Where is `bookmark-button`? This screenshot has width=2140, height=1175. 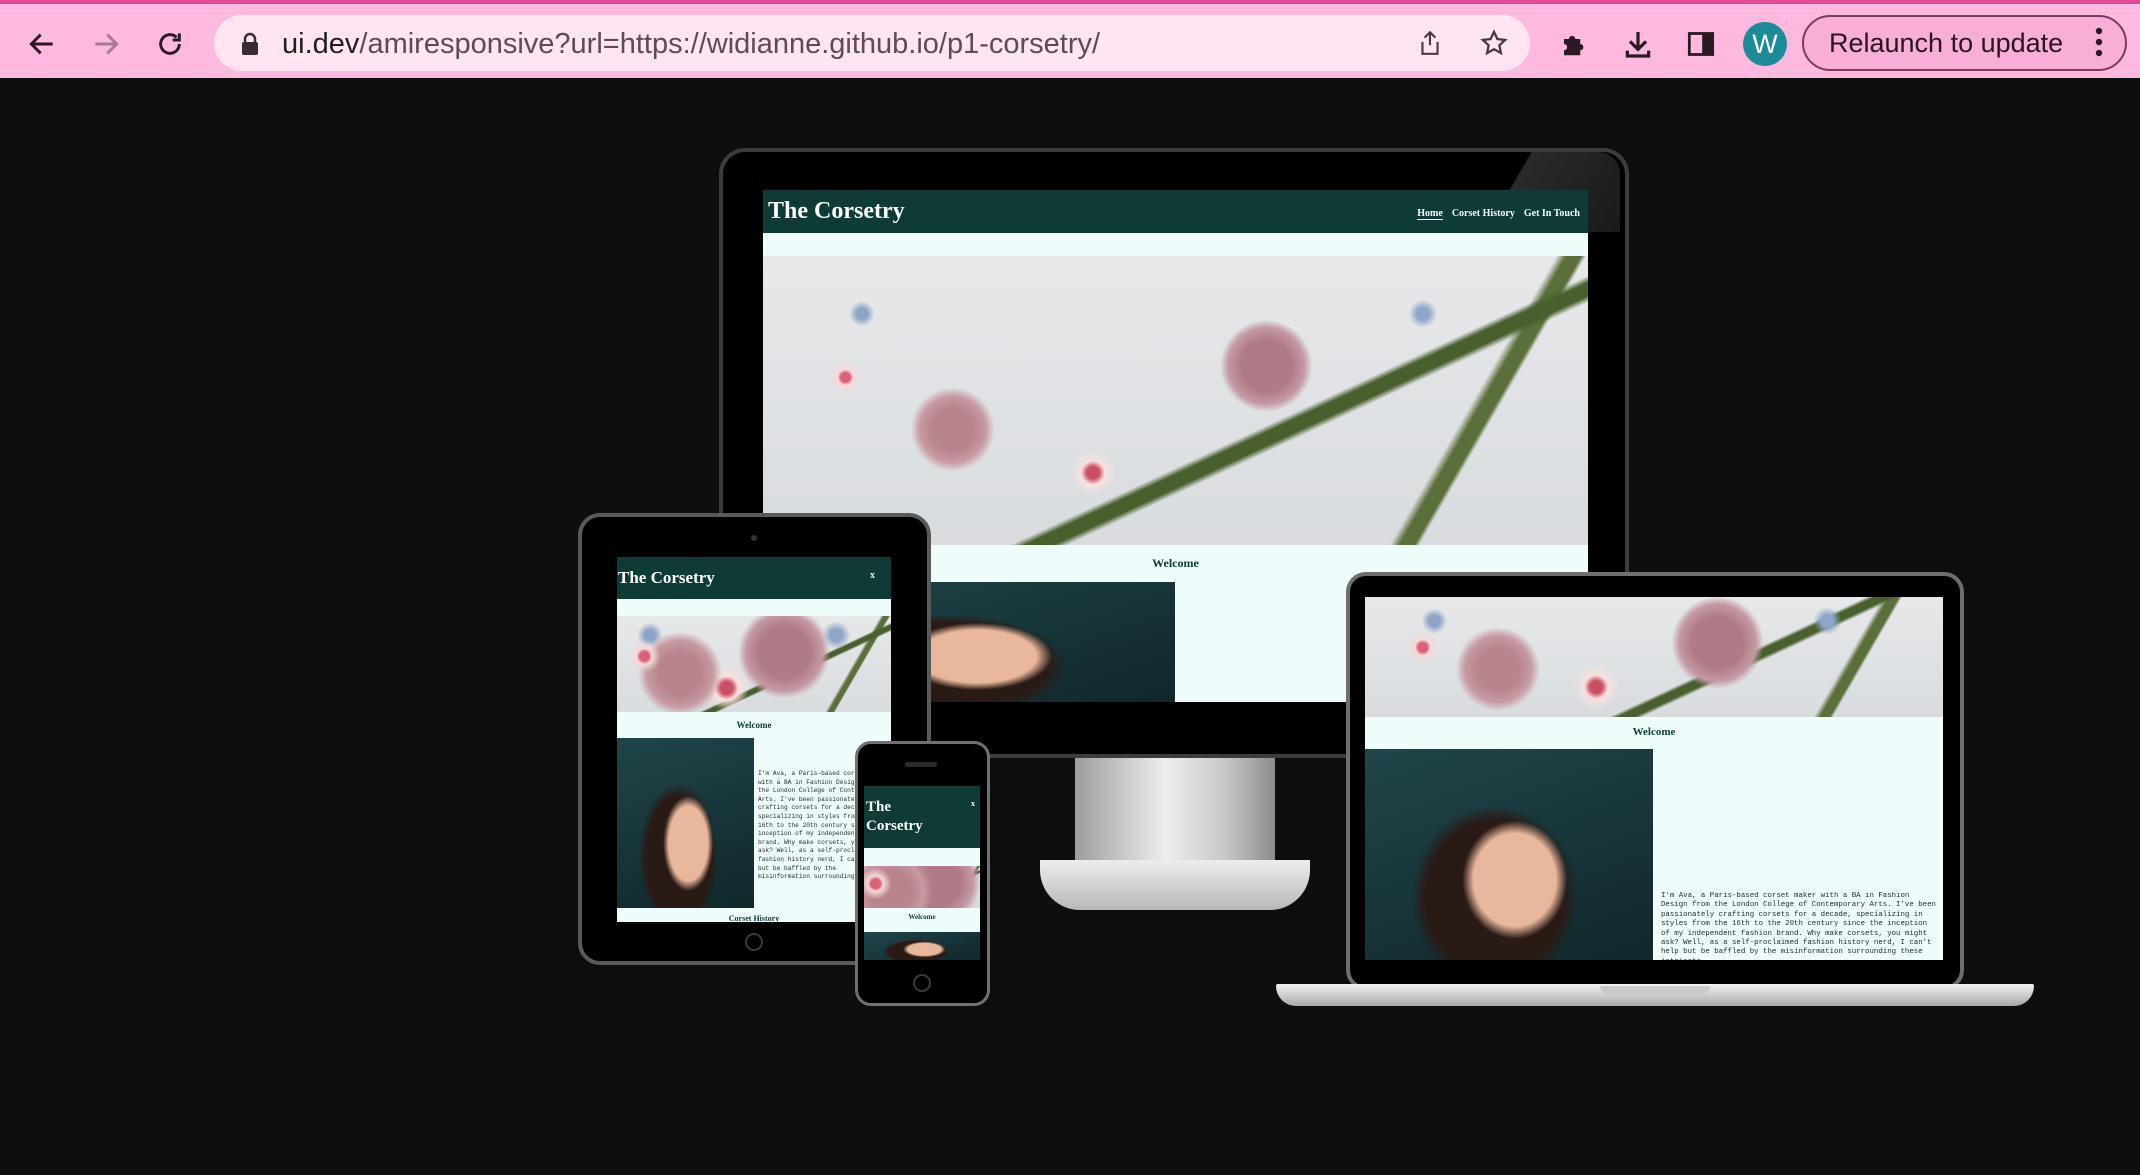 bookmark-button is located at coordinates (1494, 43).